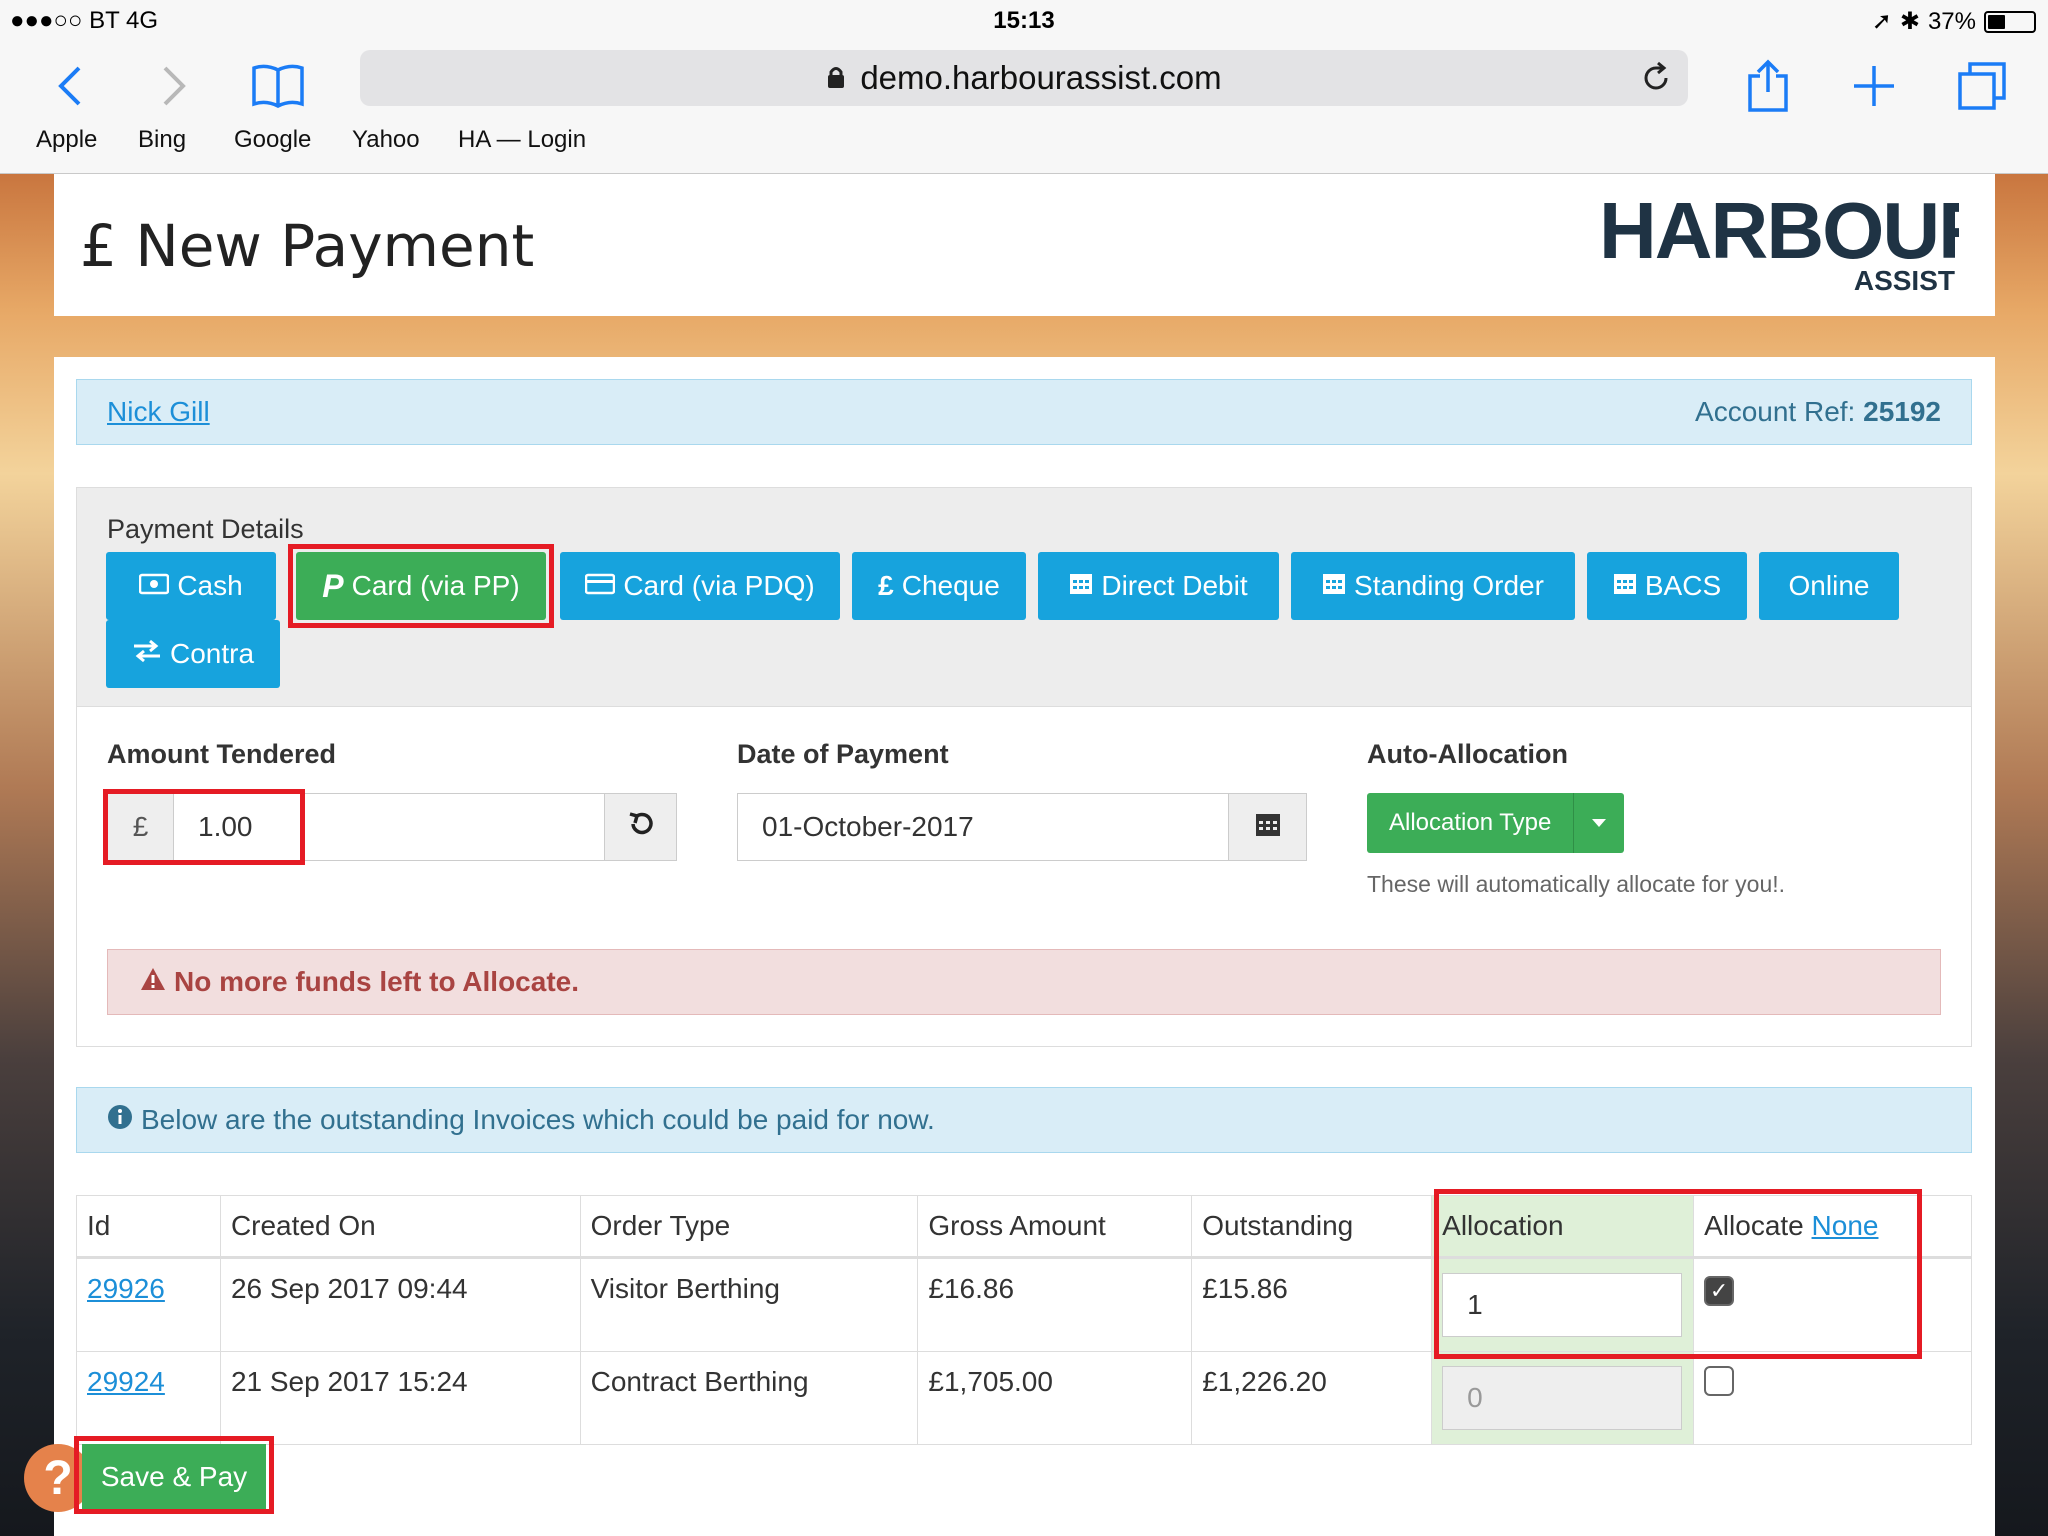  What do you see at coordinates (153, 982) in the screenshot?
I see `warning-icon` at bounding box center [153, 982].